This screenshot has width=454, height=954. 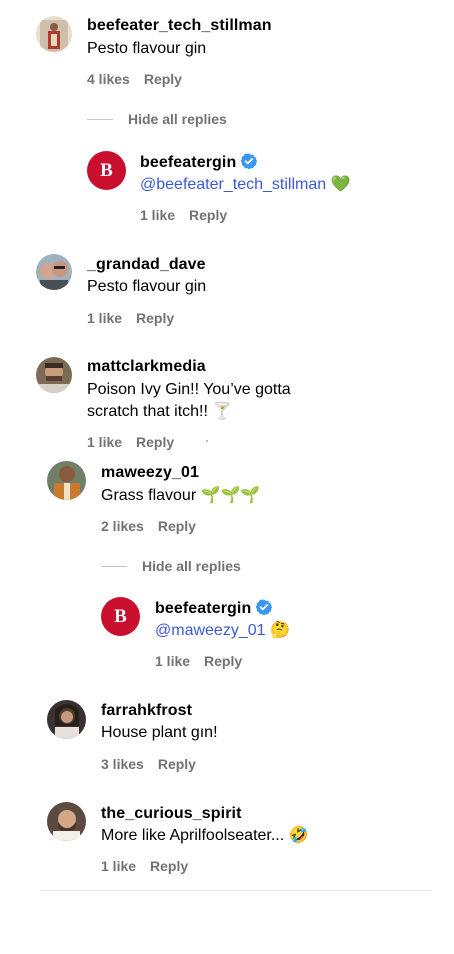 I want to click on section-divider, so click(x=236, y=890).